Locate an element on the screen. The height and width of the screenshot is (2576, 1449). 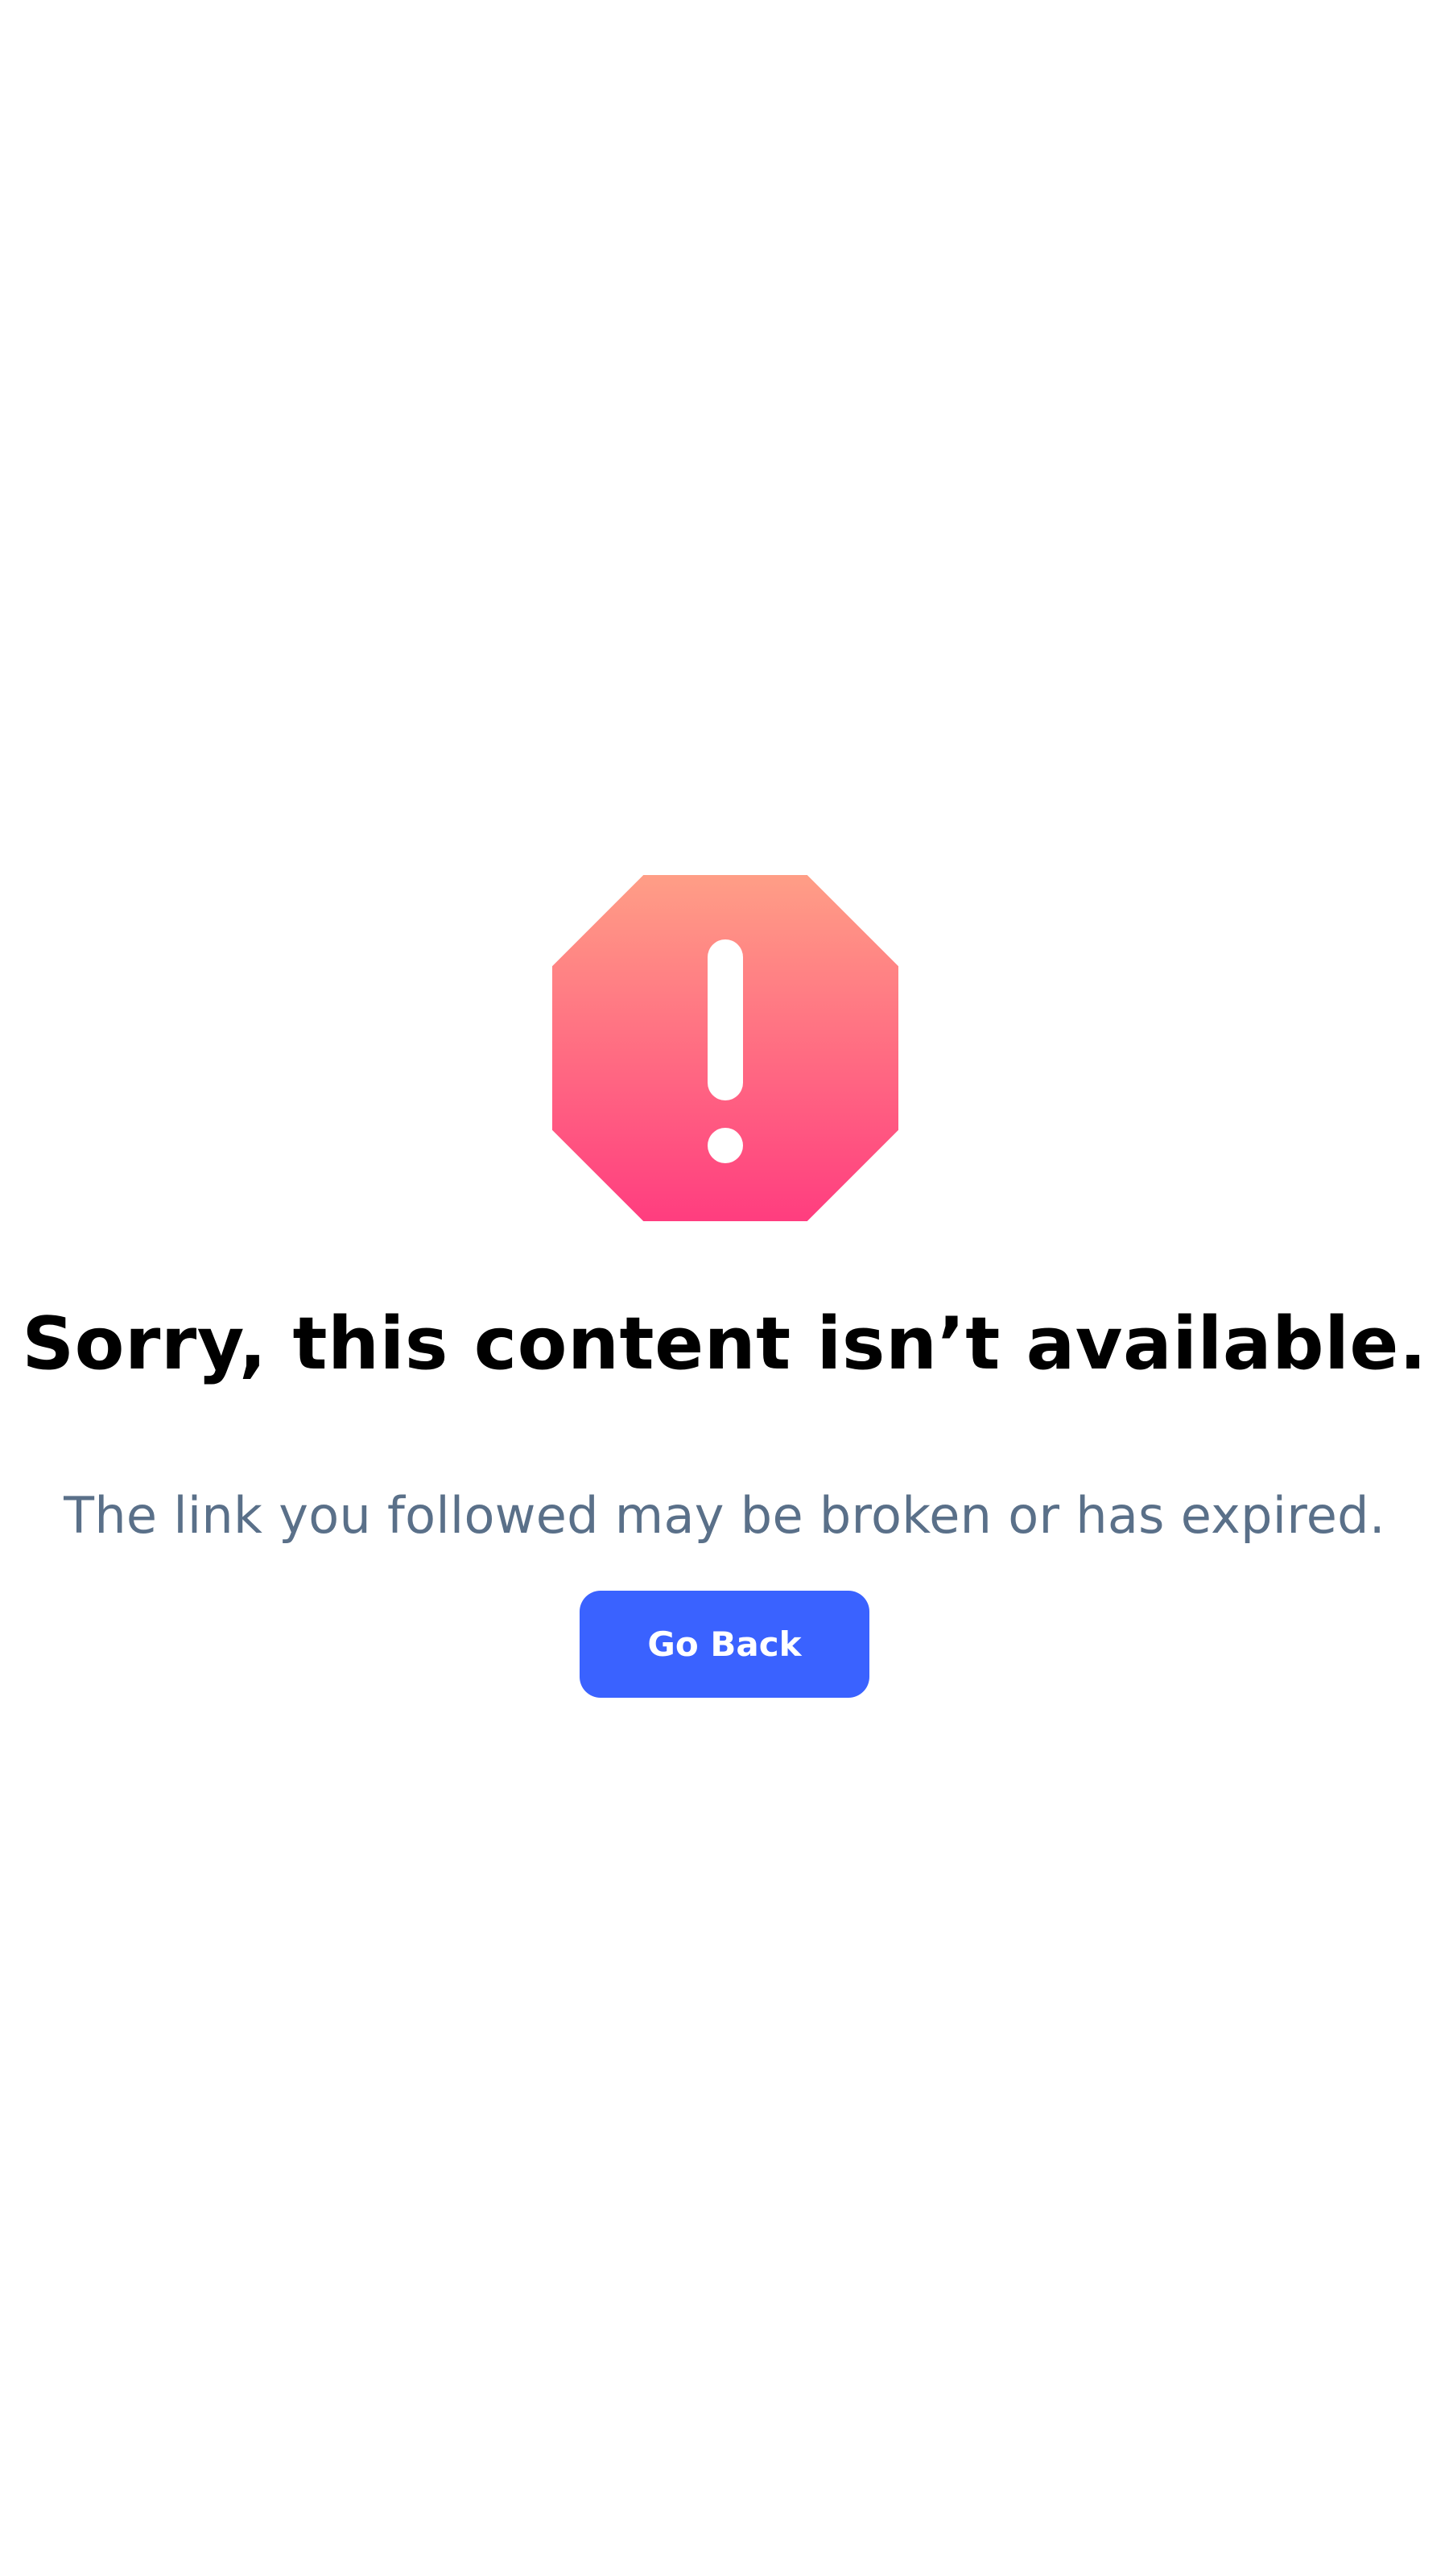
warning-stop-sign-icon is located at coordinates (725, 1048).